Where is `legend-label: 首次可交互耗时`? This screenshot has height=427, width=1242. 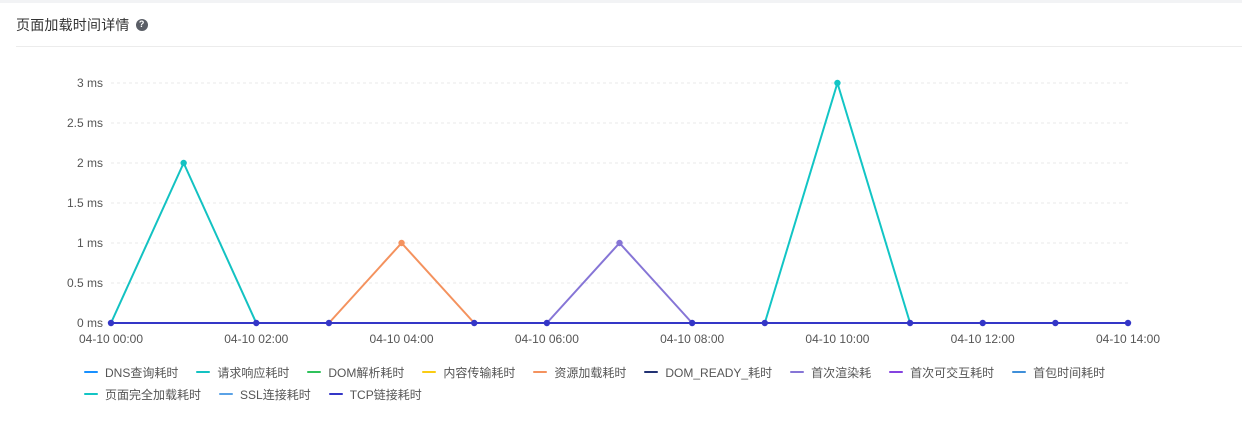 legend-label: 首次可交互耗时 is located at coordinates (952, 372).